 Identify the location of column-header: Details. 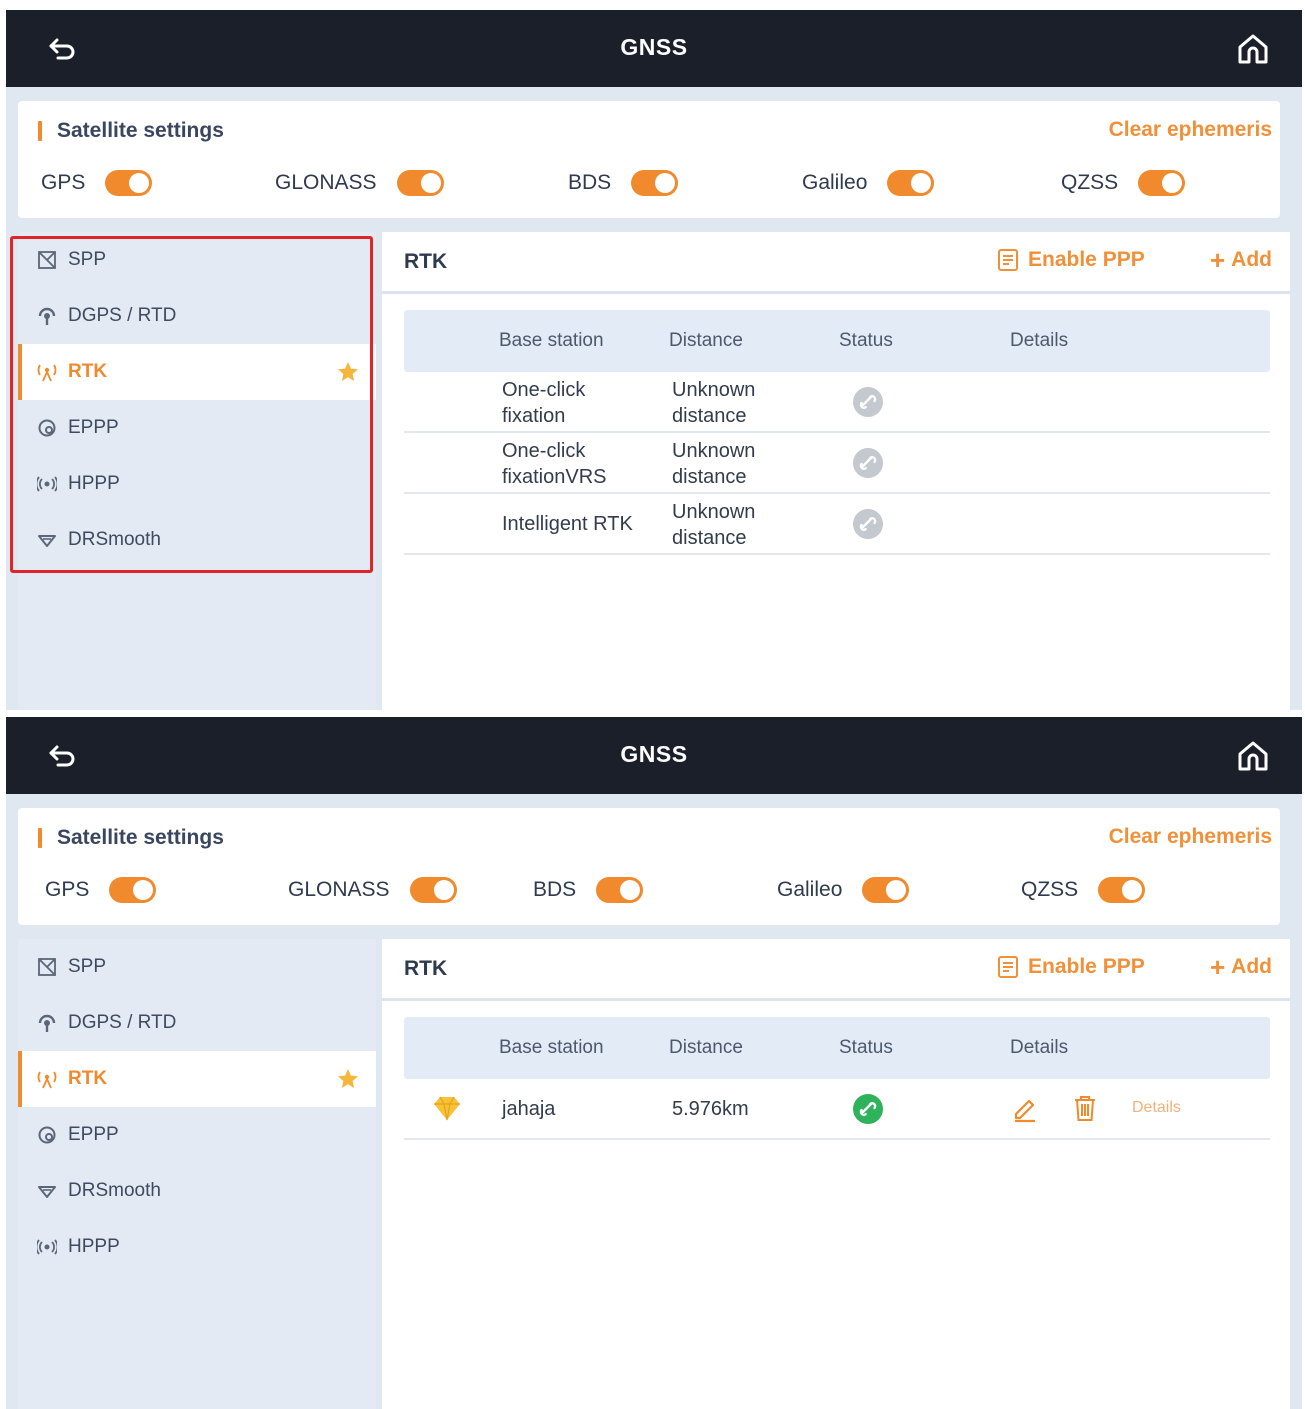
(1039, 340).